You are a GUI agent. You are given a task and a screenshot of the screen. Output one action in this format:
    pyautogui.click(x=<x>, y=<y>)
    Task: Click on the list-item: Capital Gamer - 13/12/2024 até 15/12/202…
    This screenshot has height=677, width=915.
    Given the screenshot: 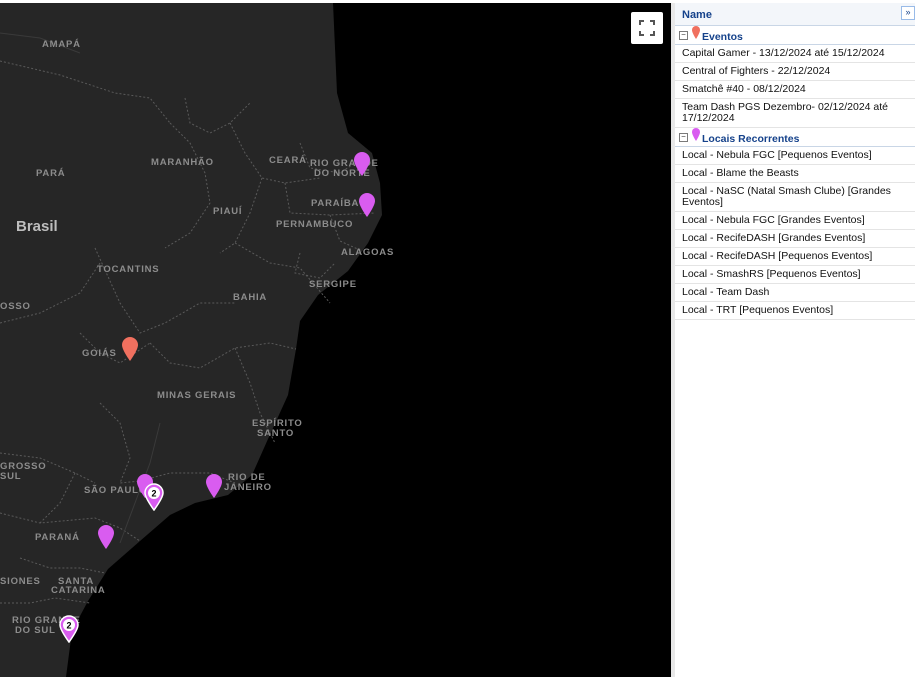 What is the action you would take?
    pyautogui.click(x=795, y=54)
    